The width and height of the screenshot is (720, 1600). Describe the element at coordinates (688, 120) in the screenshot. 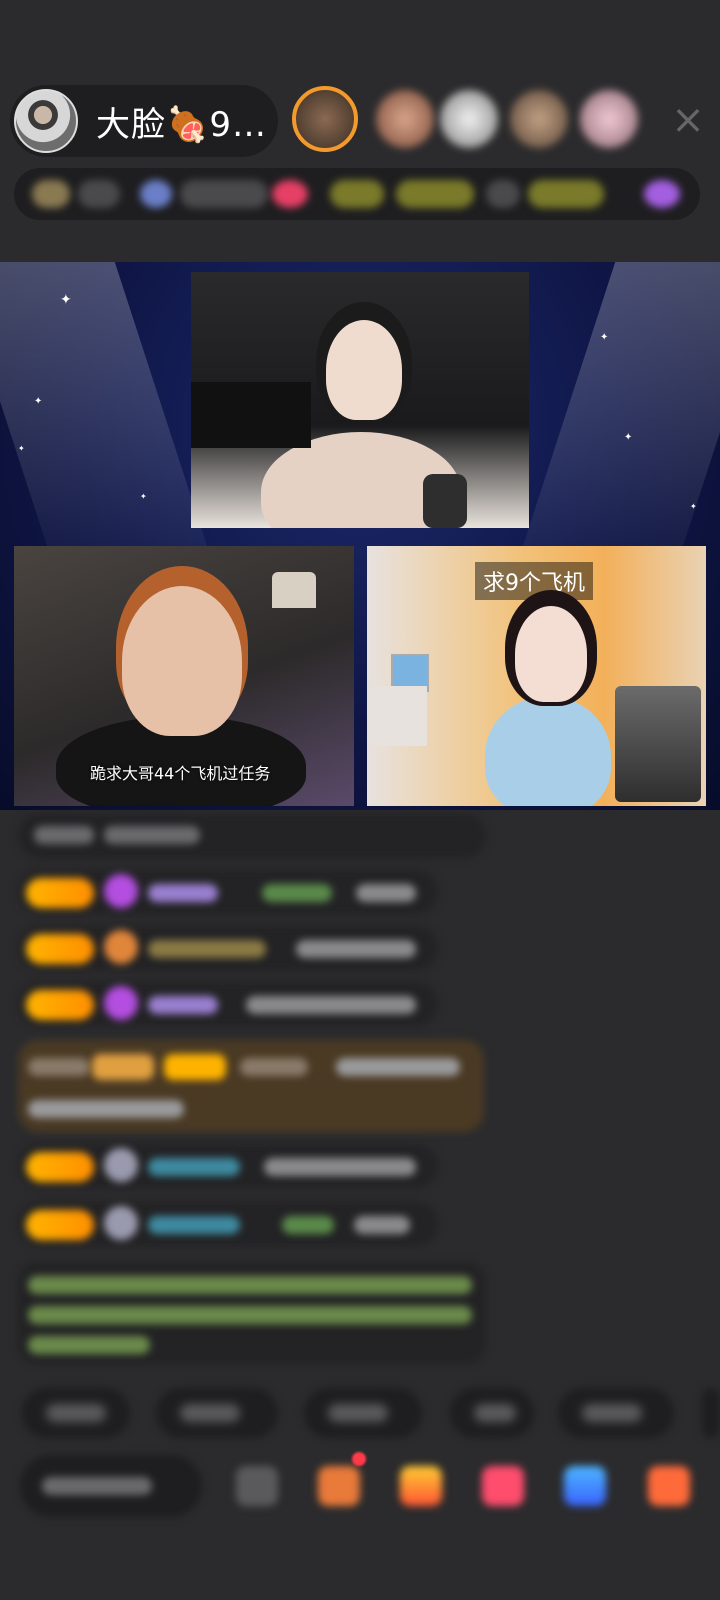

I see `close-icon: ×` at that location.